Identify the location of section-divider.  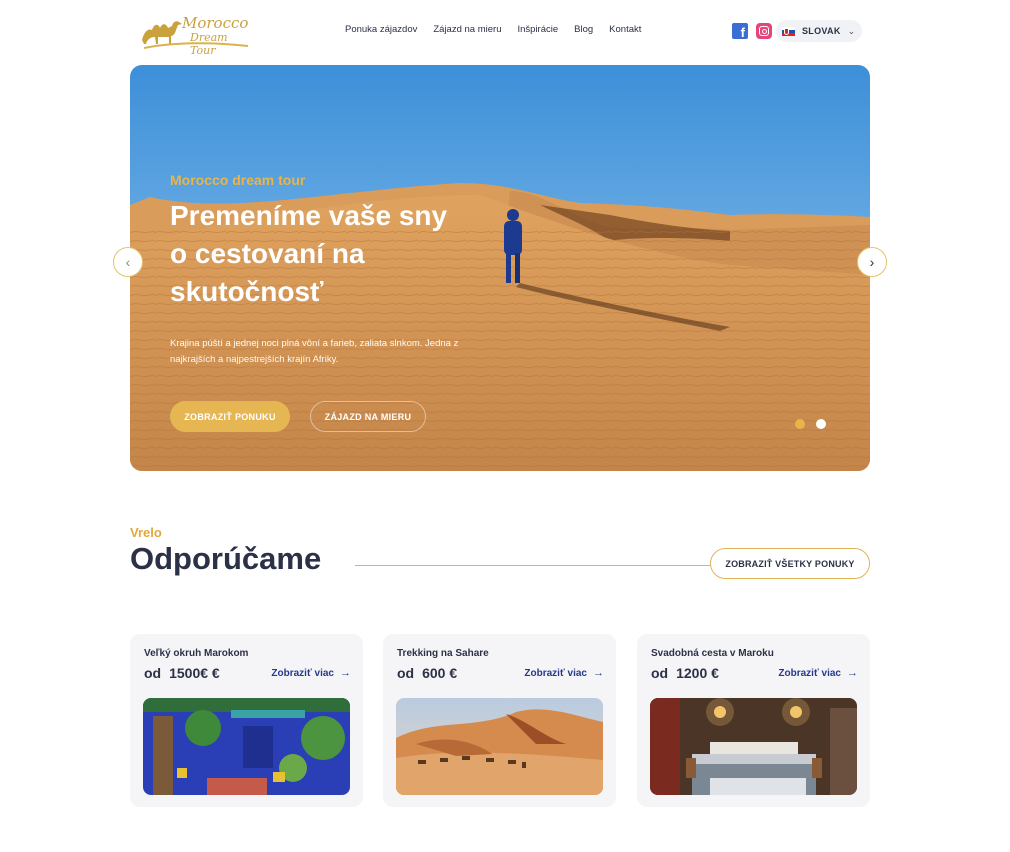
(533, 565).